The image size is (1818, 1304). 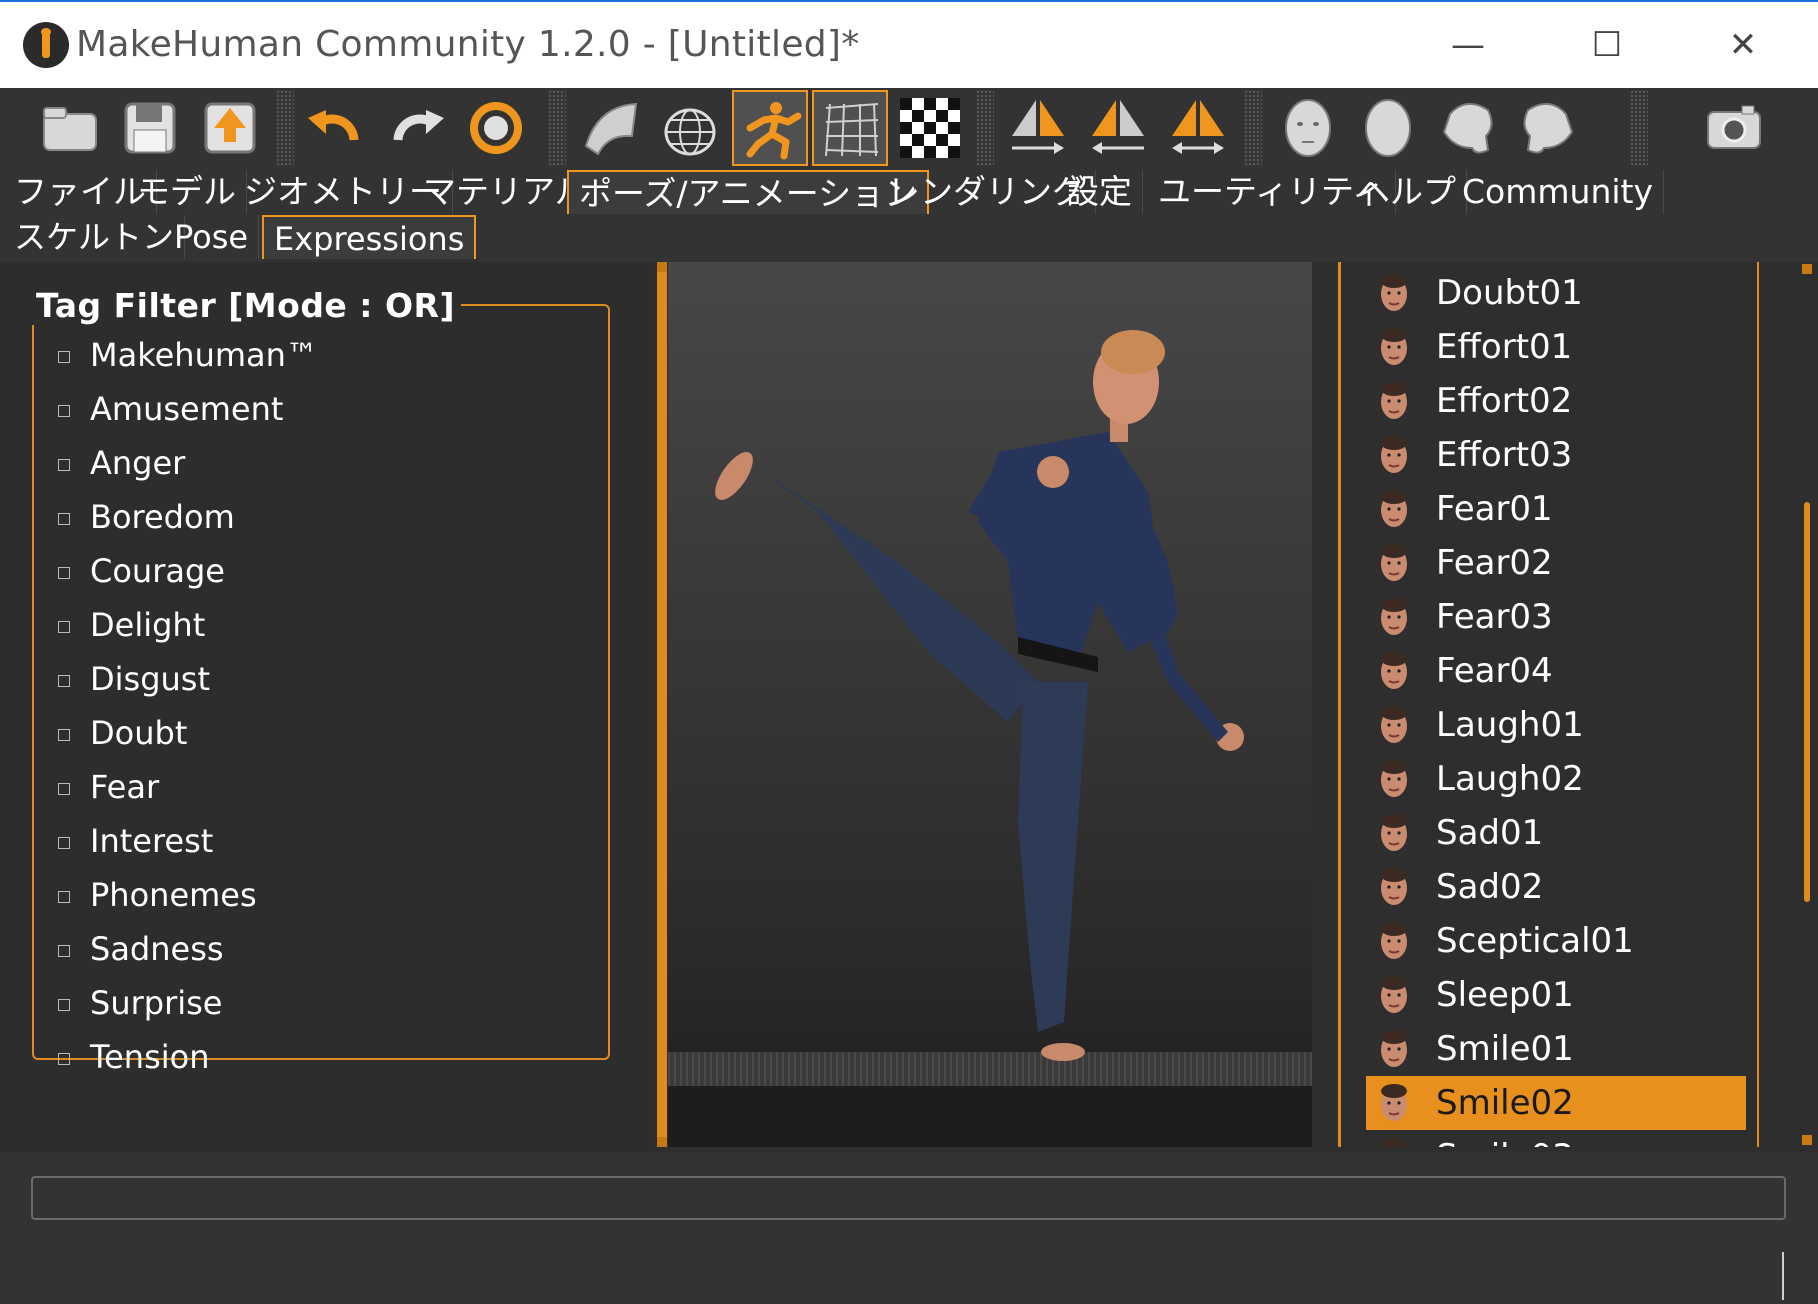 I want to click on tab-community: Community, so click(x=1558, y=192).